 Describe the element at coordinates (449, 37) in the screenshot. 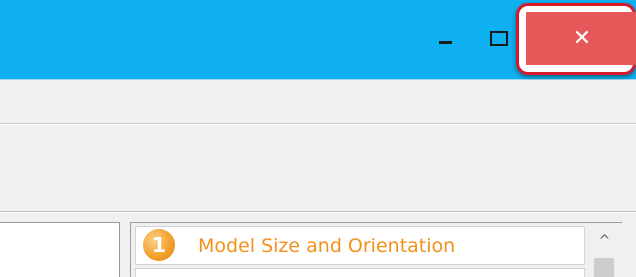

I see `minimize-button` at that location.